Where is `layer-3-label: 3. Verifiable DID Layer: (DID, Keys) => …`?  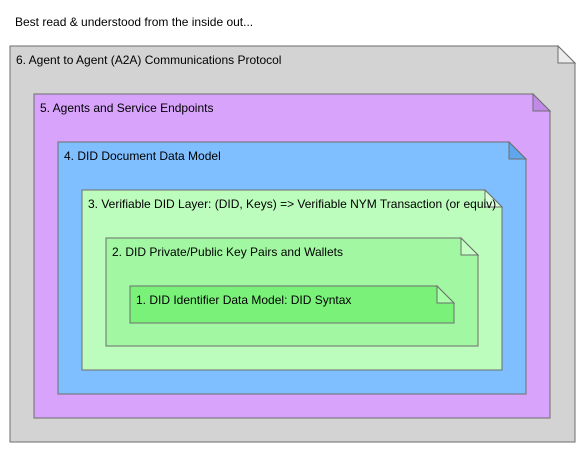 layer-3-label: 3. Verifiable DID Layer: (DID, Keys) => … is located at coordinates (292, 204).